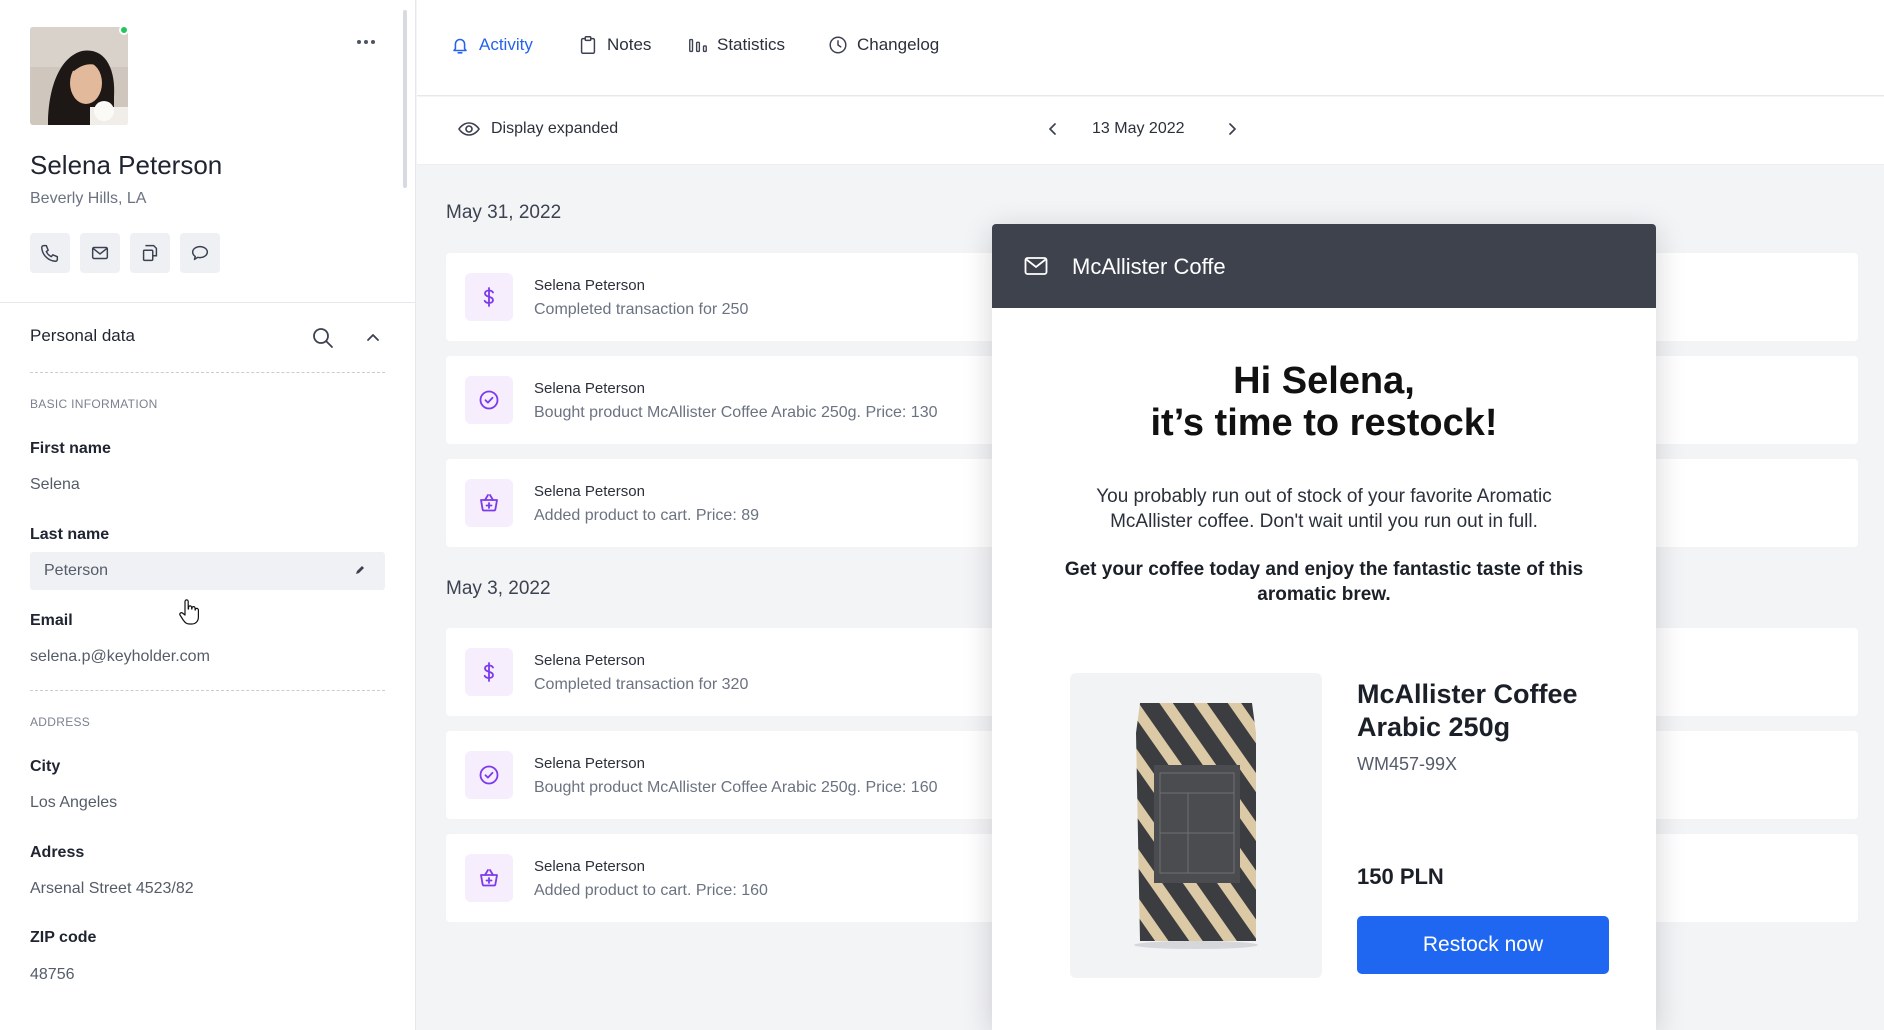 The height and width of the screenshot is (1030, 1884). Describe the element at coordinates (641, 309) in the screenshot. I see `activity-description: Completed transaction for 250` at that location.